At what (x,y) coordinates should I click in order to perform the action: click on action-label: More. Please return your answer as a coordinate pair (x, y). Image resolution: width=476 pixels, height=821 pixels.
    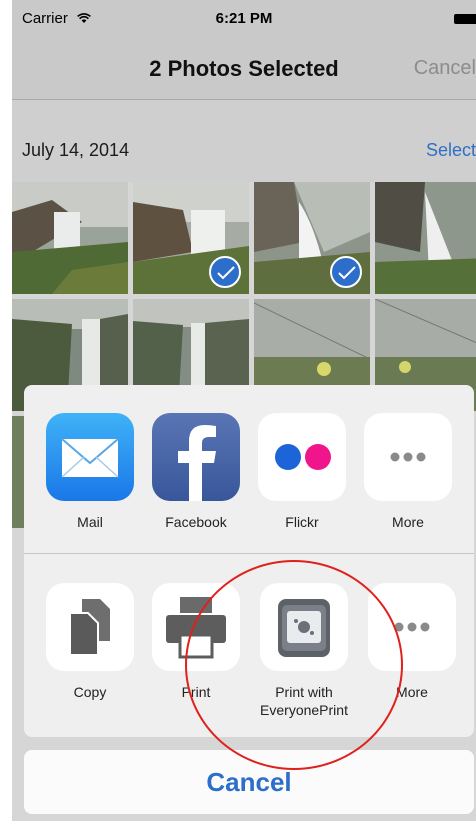
    Looking at the image, I should click on (412, 692).